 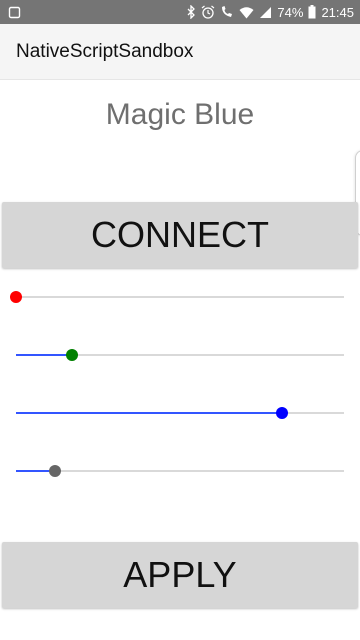 I want to click on action-bar: NativeScriptSandbox, so click(x=180, y=52).